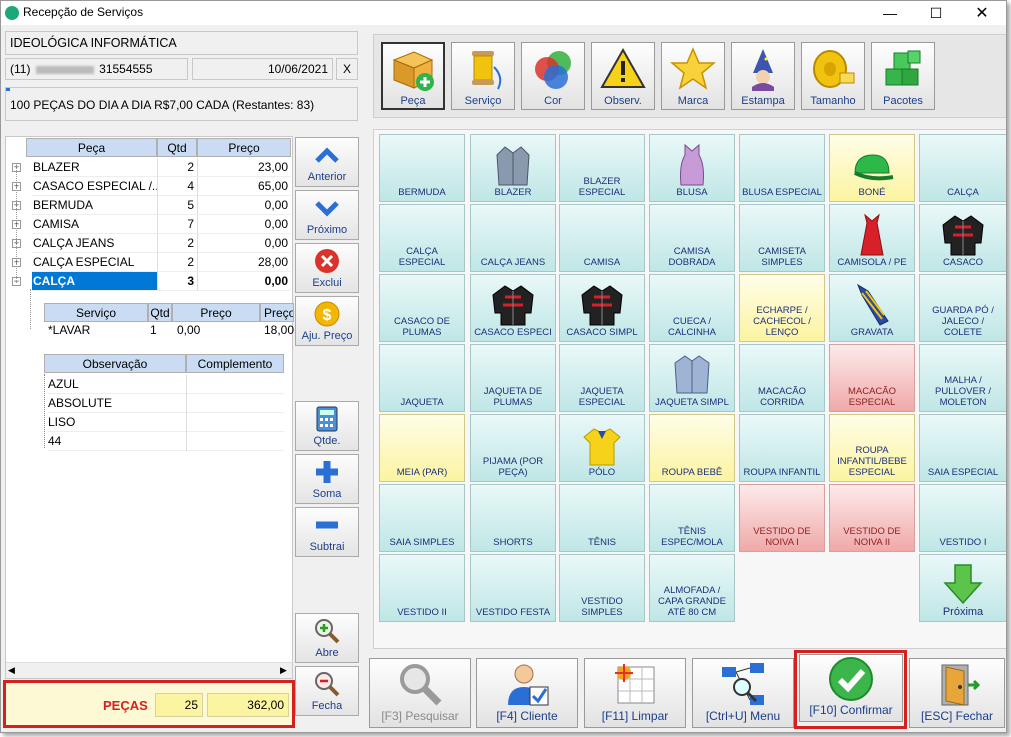  I want to click on product-tile: SHORTS, so click(513, 518).